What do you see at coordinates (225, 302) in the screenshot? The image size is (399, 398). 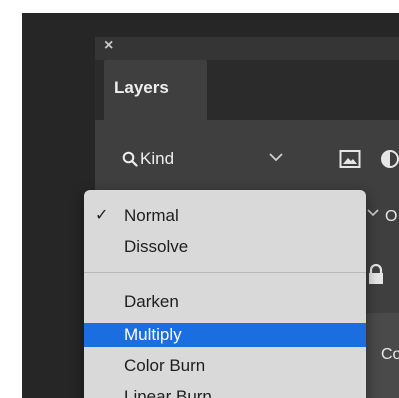 I see `menu-item-darken: Darken` at bounding box center [225, 302].